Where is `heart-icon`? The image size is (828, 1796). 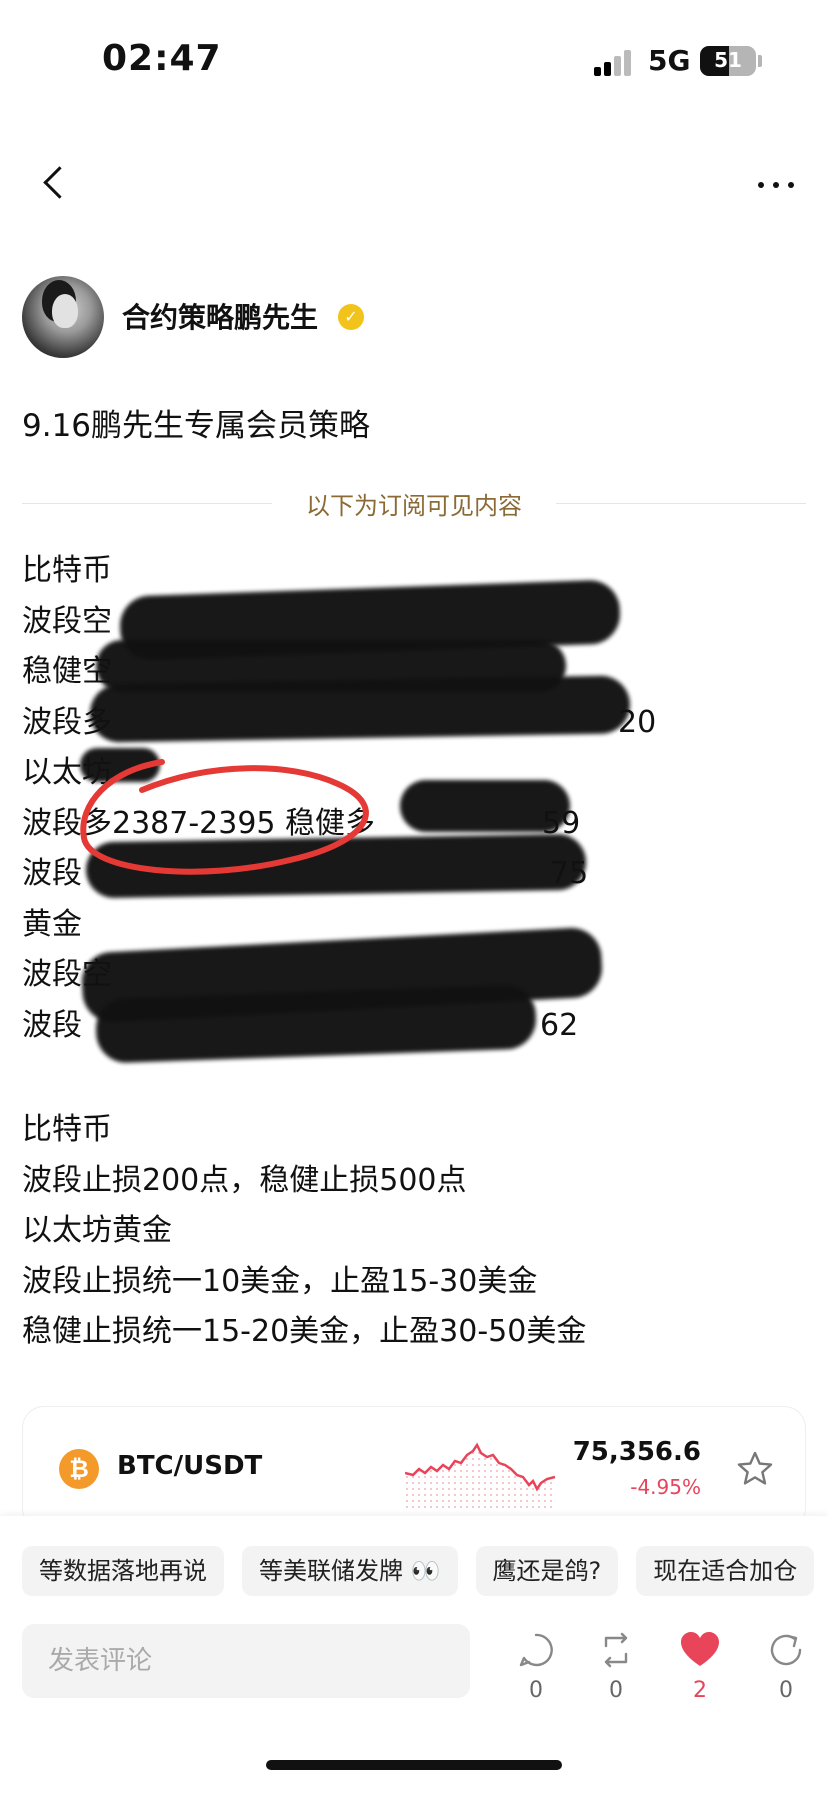 heart-icon is located at coordinates (700, 1649).